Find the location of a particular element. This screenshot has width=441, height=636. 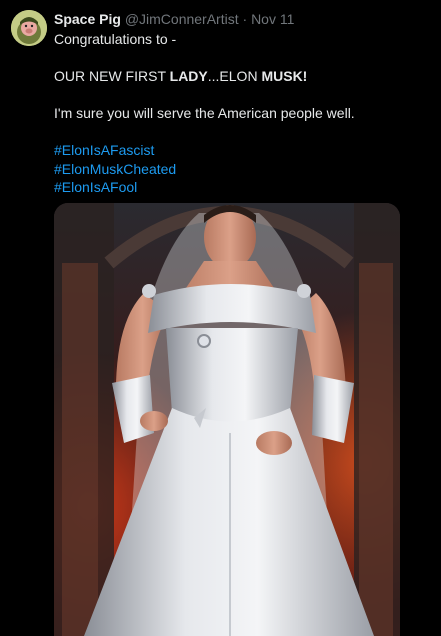

display-name: Space Pig is located at coordinates (87, 19).